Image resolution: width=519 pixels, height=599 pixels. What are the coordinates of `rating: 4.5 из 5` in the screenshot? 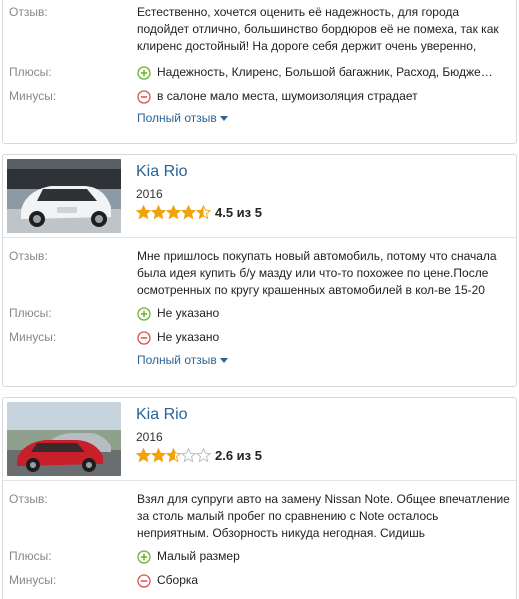 It's located at (199, 212).